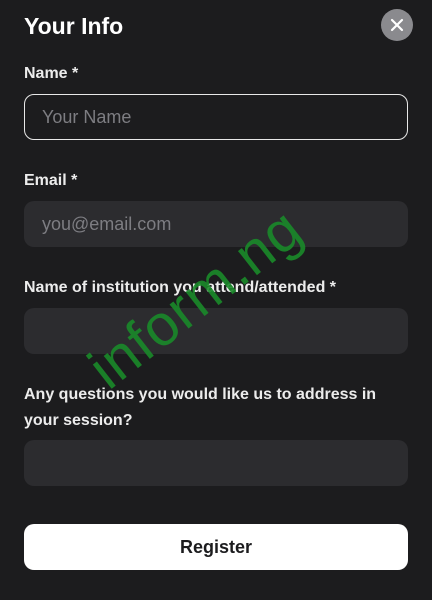  I want to click on institution-input, so click(216, 331).